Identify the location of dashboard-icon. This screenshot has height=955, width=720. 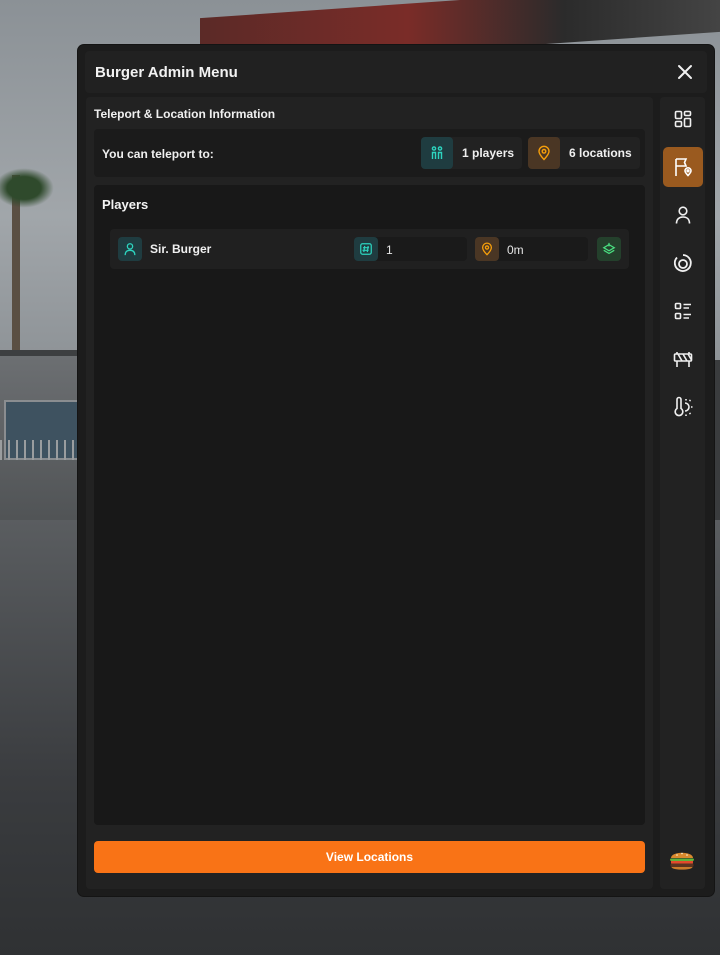
(683, 119).